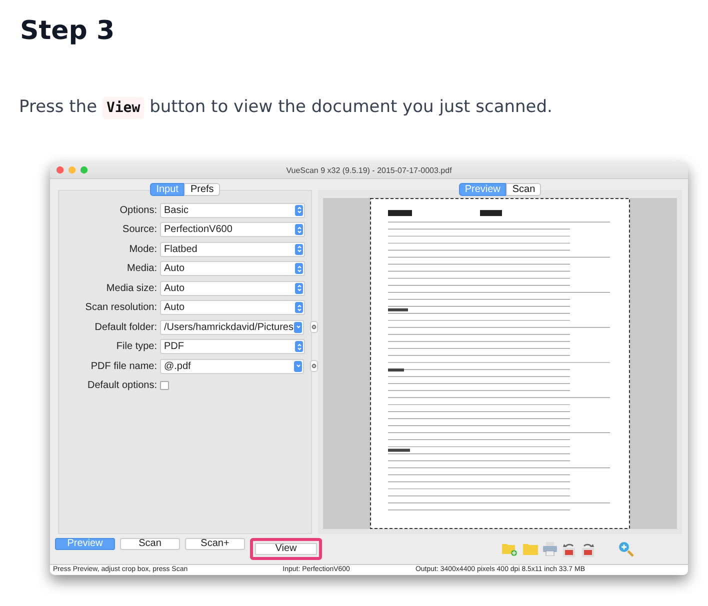  What do you see at coordinates (232, 366) in the screenshot?
I see `combo-field: @.pdf` at bounding box center [232, 366].